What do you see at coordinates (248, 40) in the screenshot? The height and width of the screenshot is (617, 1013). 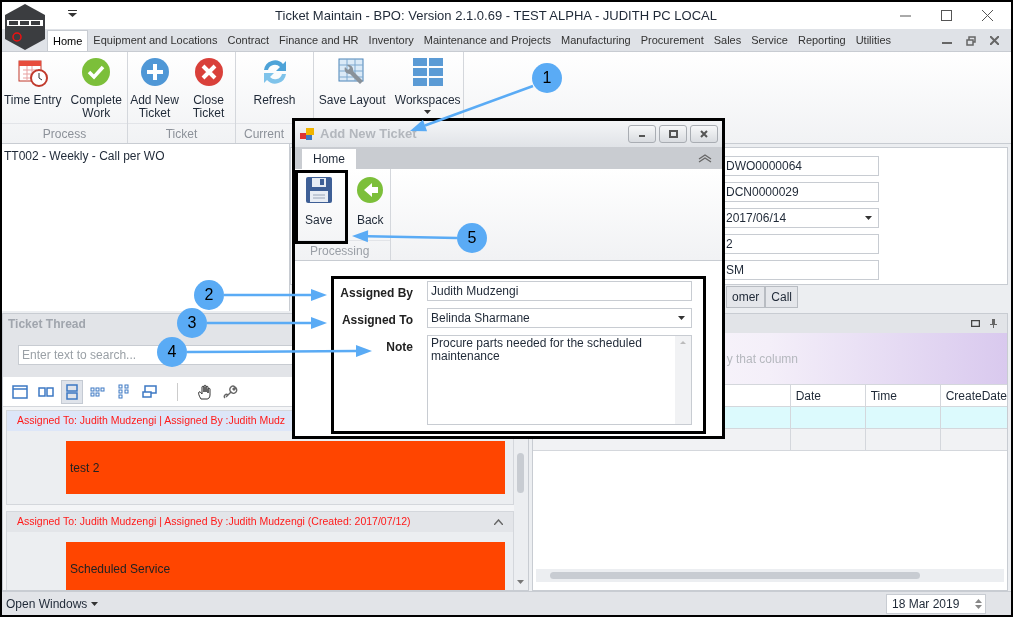 I see `ribbon-tab: Contract` at bounding box center [248, 40].